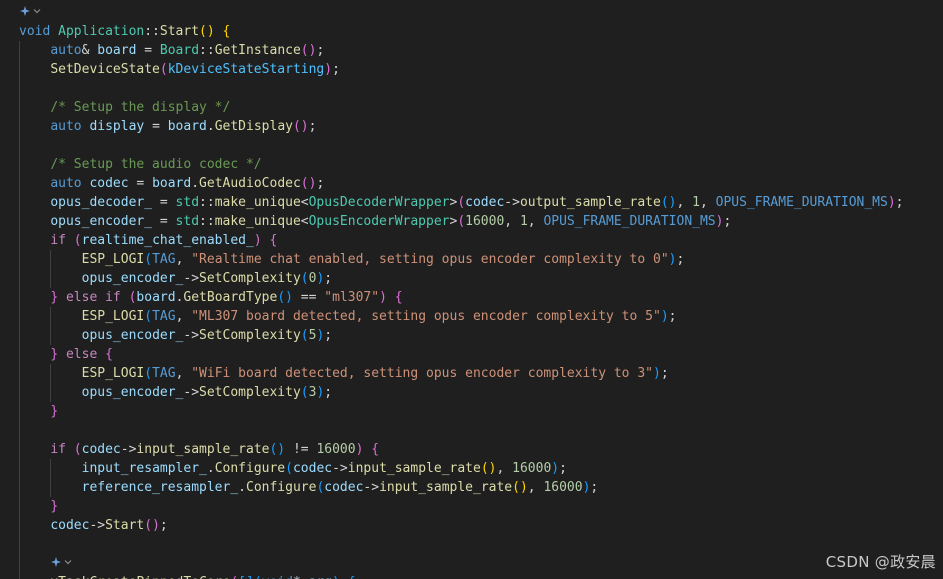 This screenshot has height=579, width=943. Describe the element at coordinates (117, 126) in the screenshot. I see `code-token: display` at that location.